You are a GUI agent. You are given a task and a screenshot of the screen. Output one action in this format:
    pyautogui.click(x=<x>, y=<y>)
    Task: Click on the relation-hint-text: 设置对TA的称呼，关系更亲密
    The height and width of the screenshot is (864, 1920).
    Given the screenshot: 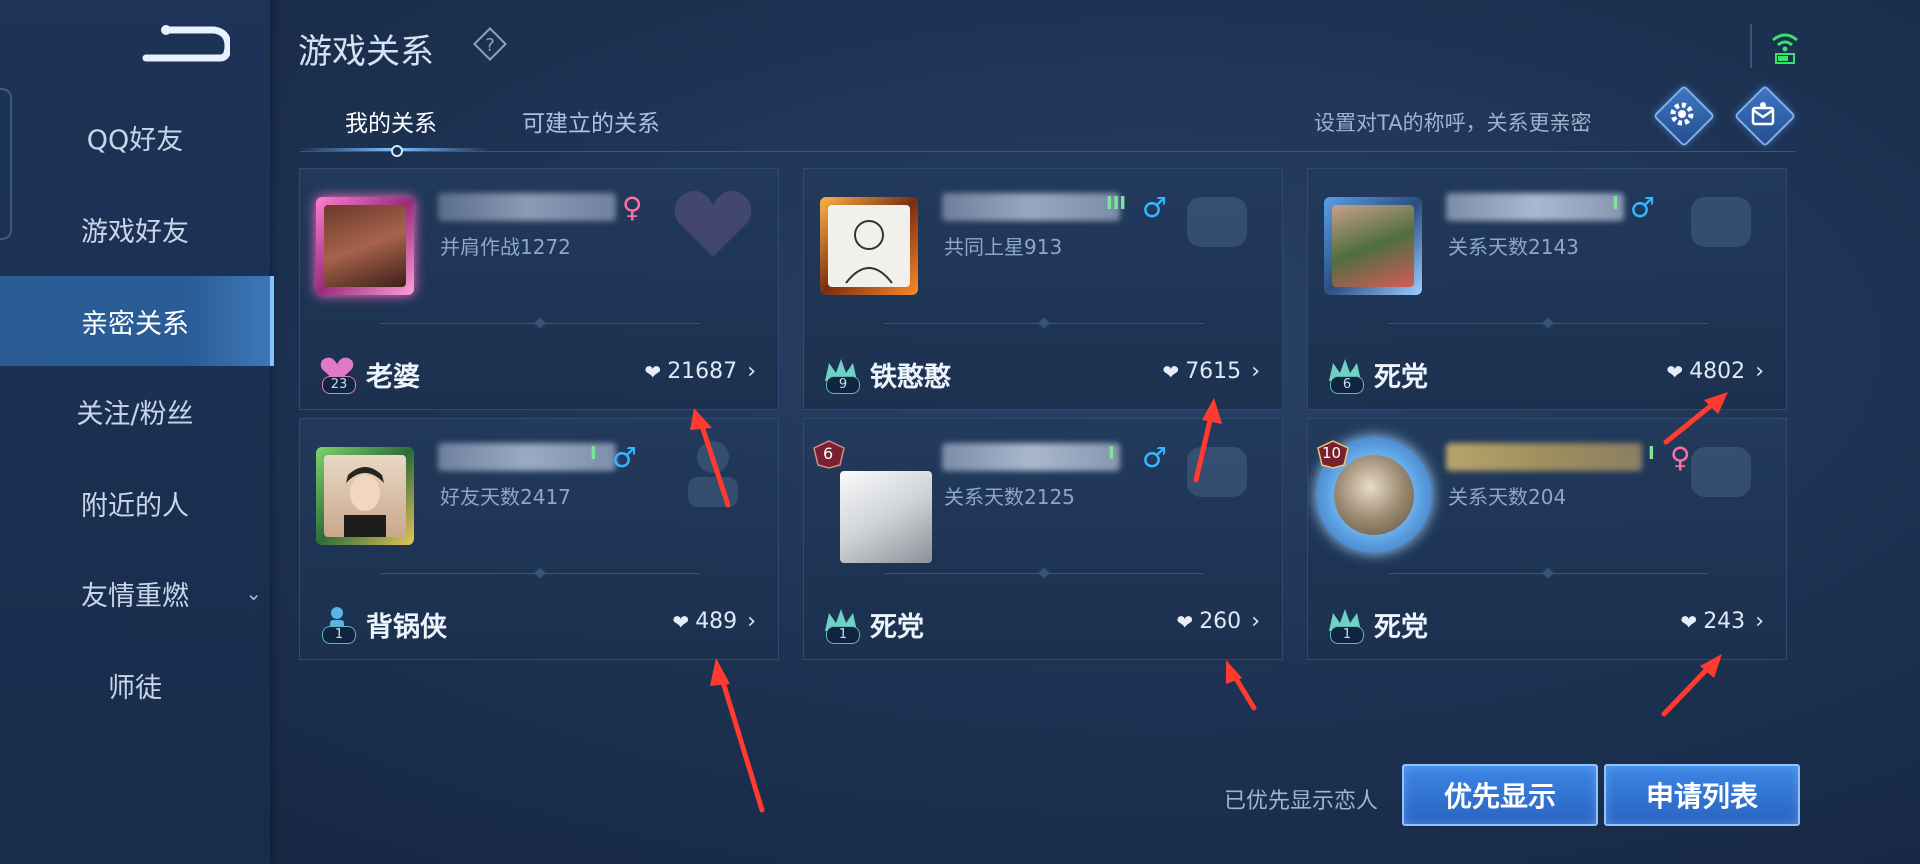 What is the action you would take?
    pyautogui.click(x=1453, y=123)
    